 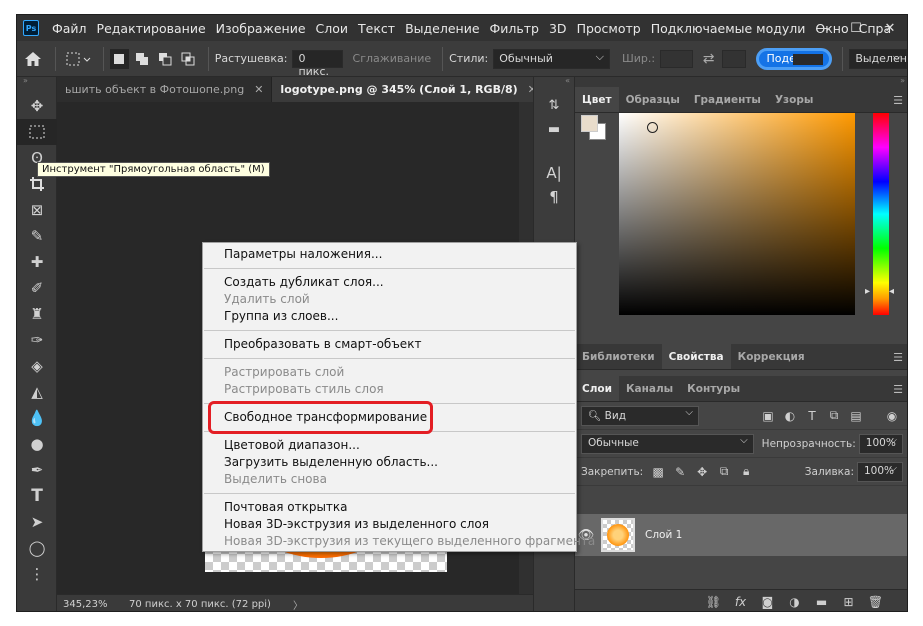 I want to click on tab-color: Цвет, so click(x=597, y=99).